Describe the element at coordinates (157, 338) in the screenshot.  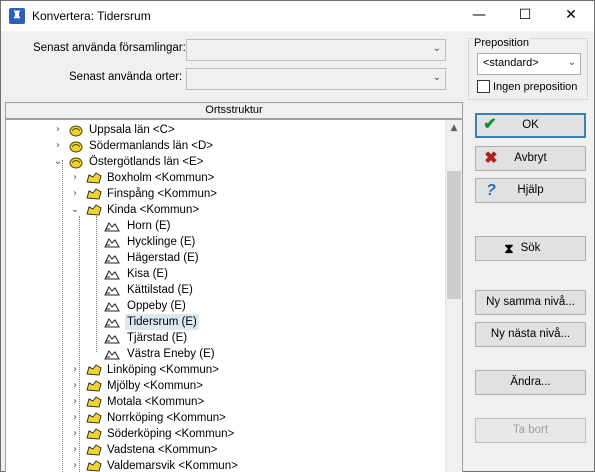
I see `tree-row-label: Tjärstad (E)` at that location.